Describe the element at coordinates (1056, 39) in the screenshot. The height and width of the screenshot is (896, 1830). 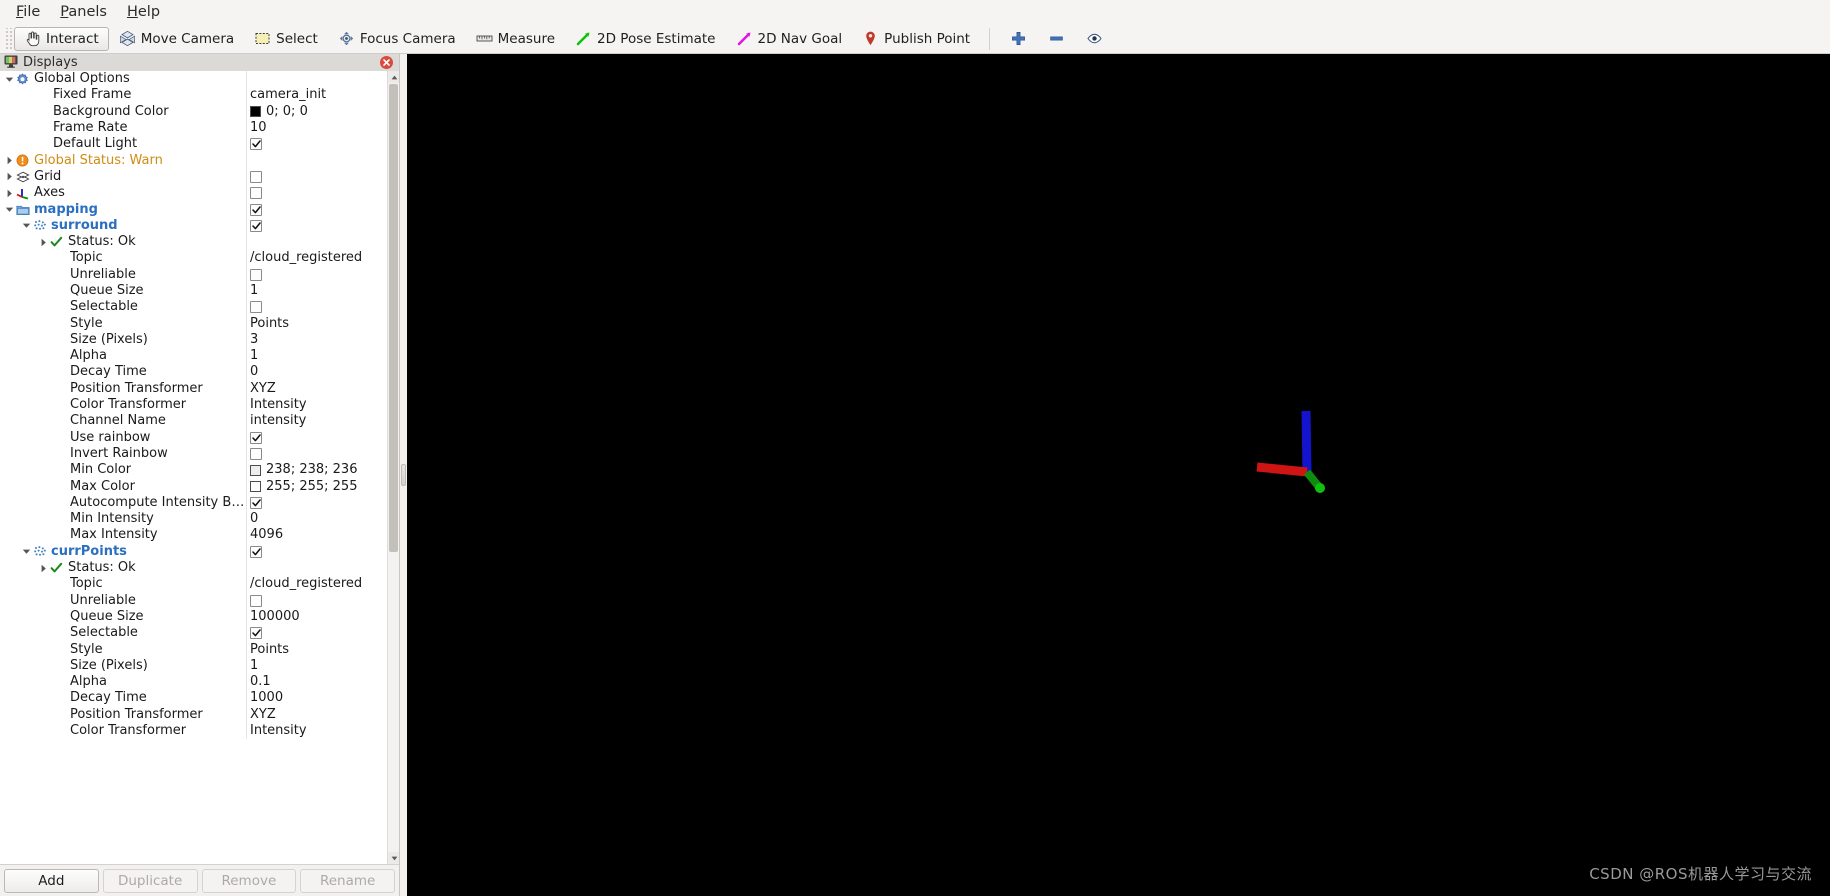
I see `remove-tool-button` at that location.